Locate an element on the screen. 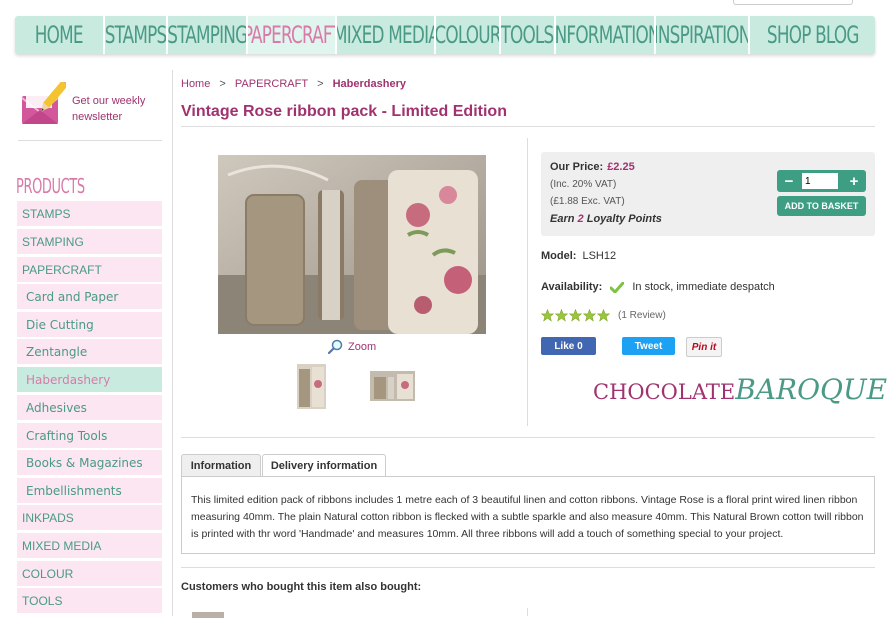 Image resolution: width=893 pixels, height=618 pixels. sidebar-item-haberdashery: Haberdashery is located at coordinates (89, 379).